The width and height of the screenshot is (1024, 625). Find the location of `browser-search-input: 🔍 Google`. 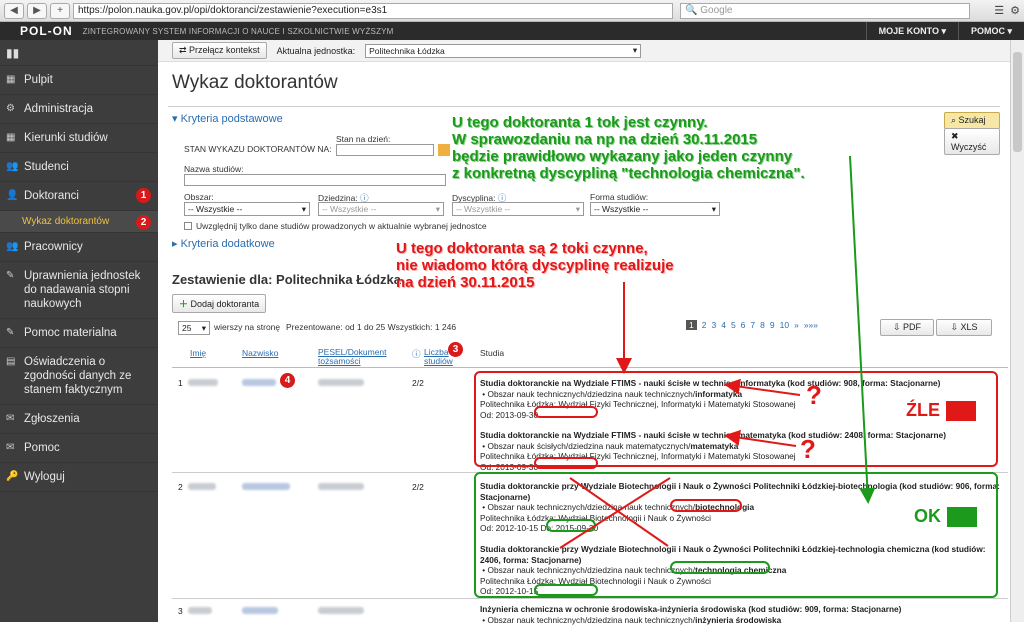

browser-search-input: 🔍 Google is located at coordinates (825, 10).